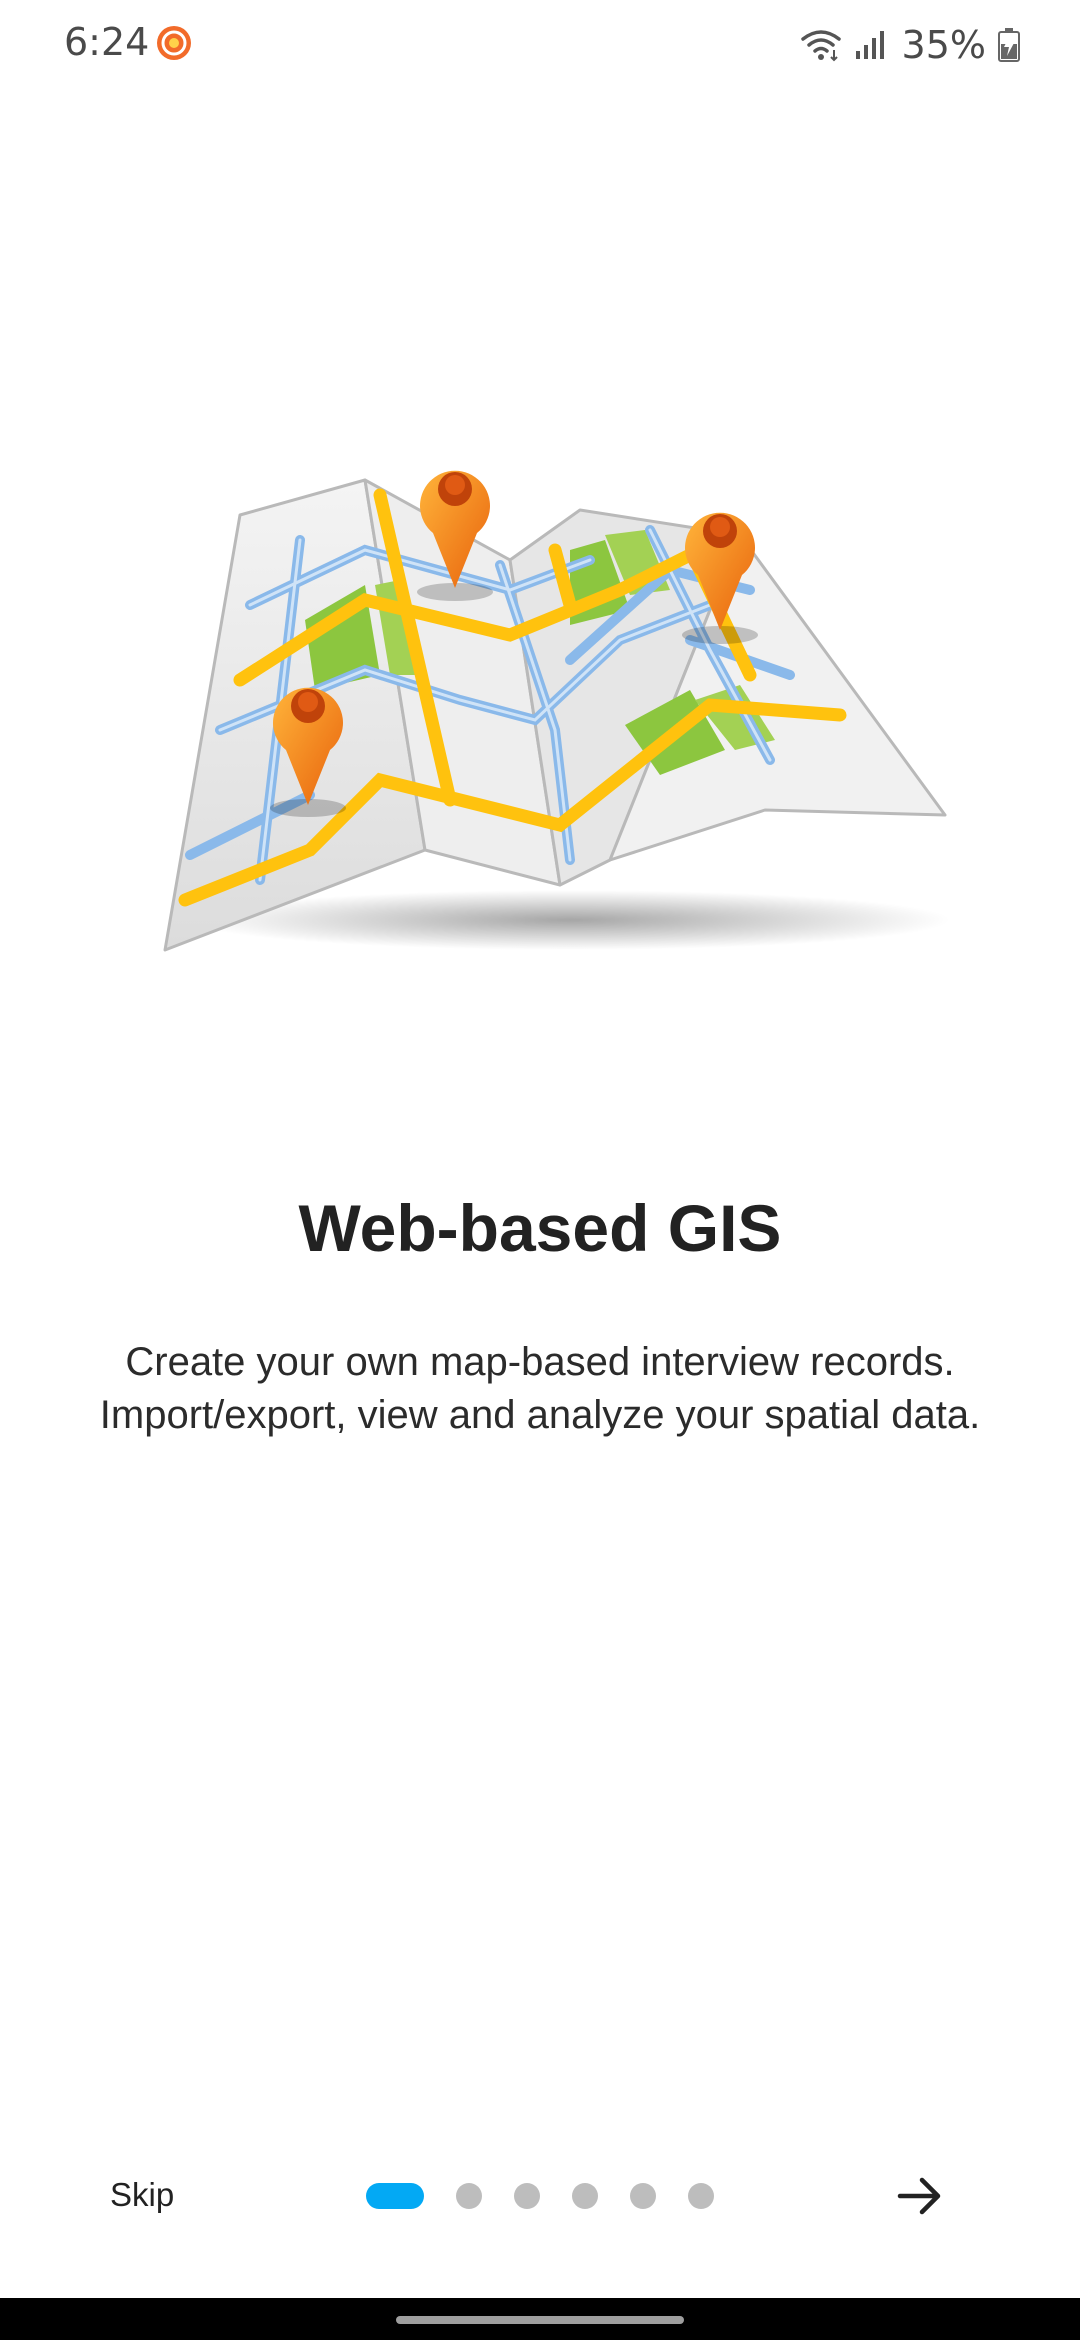 The image size is (1080, 2340). I want to click on battery-percent: 35%, so click(943, 45).